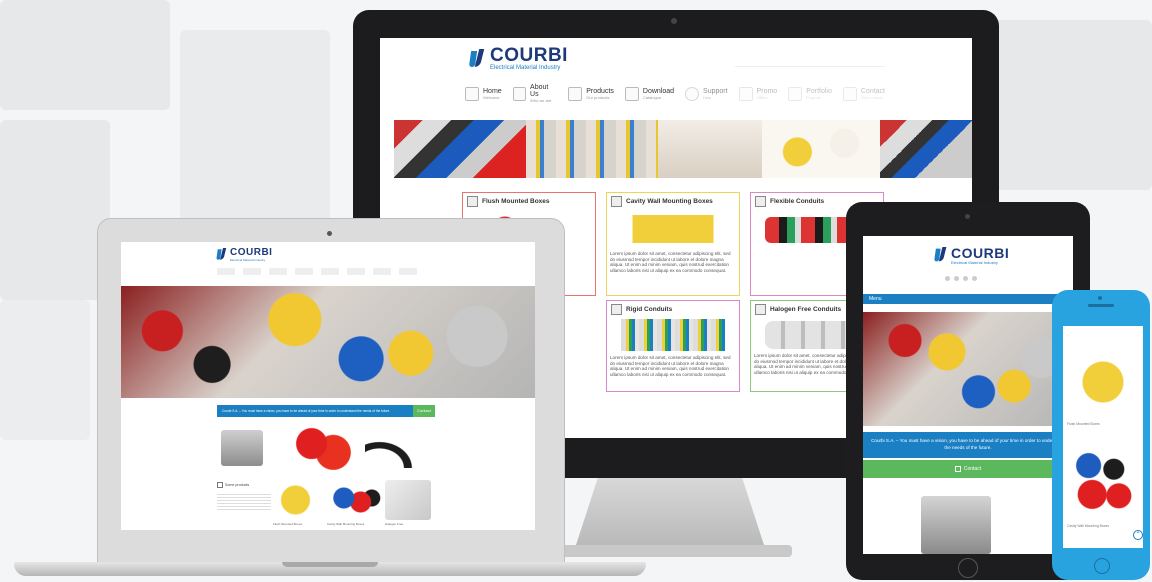 The height and width of the screenshot is (582, 1152). Describe the element at coordinates (715, 91) in the screenshot. I see `nav-label: Support` at that location.